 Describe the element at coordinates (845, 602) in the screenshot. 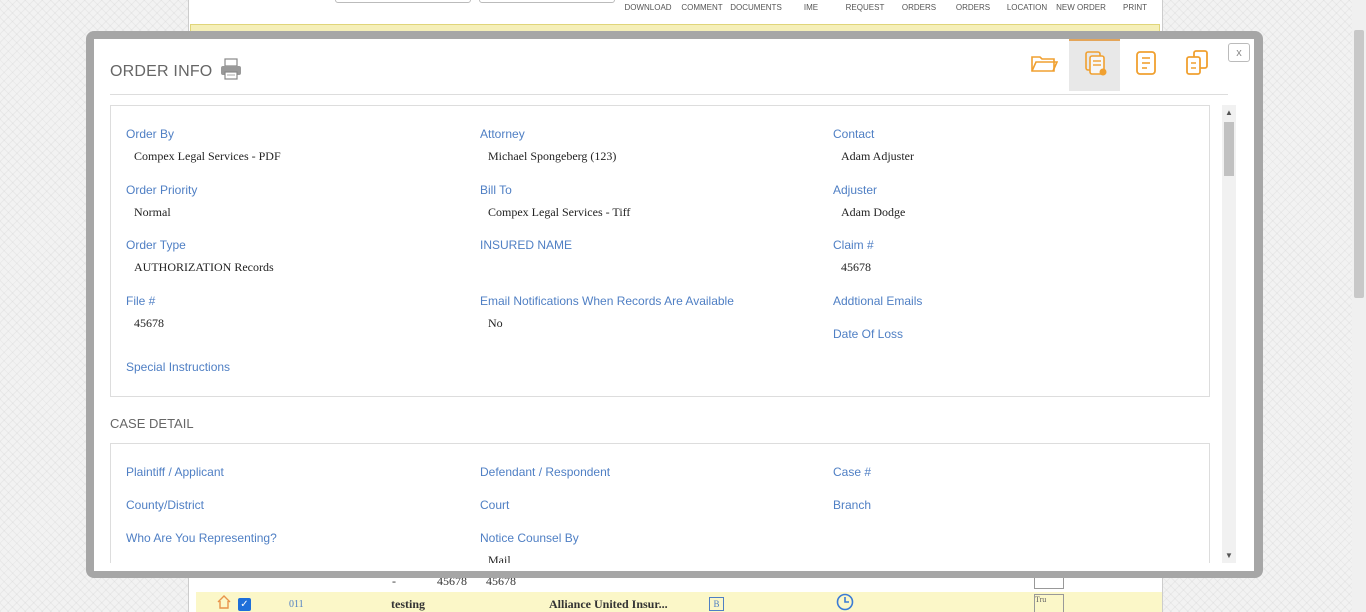

I see `clock-icon` at that location.